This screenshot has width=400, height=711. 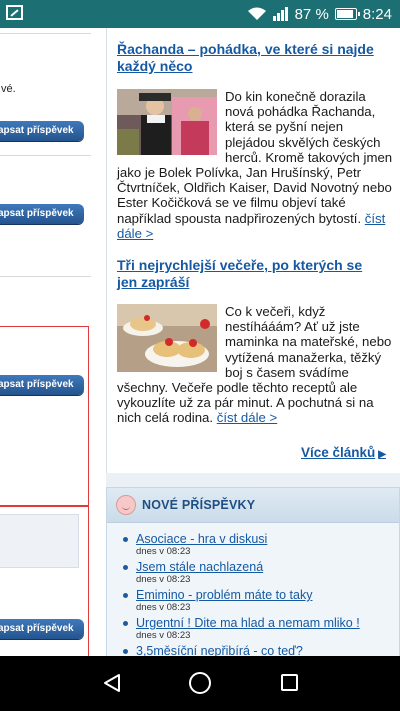 I want to click on more-articles-link: Více článků ▶, so click(x=343, y=452).